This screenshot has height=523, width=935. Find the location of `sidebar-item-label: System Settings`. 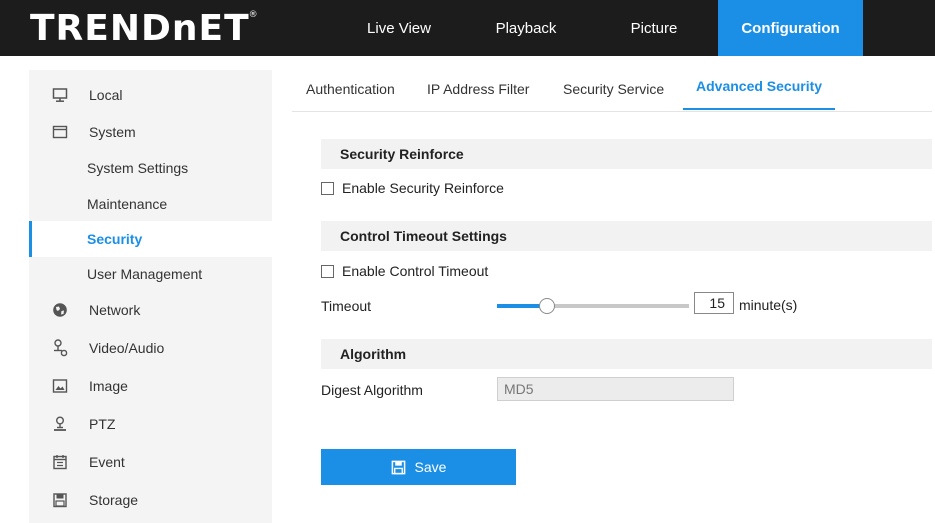

sidebar-item-label: System Settings is located at coordinates (138, 168).